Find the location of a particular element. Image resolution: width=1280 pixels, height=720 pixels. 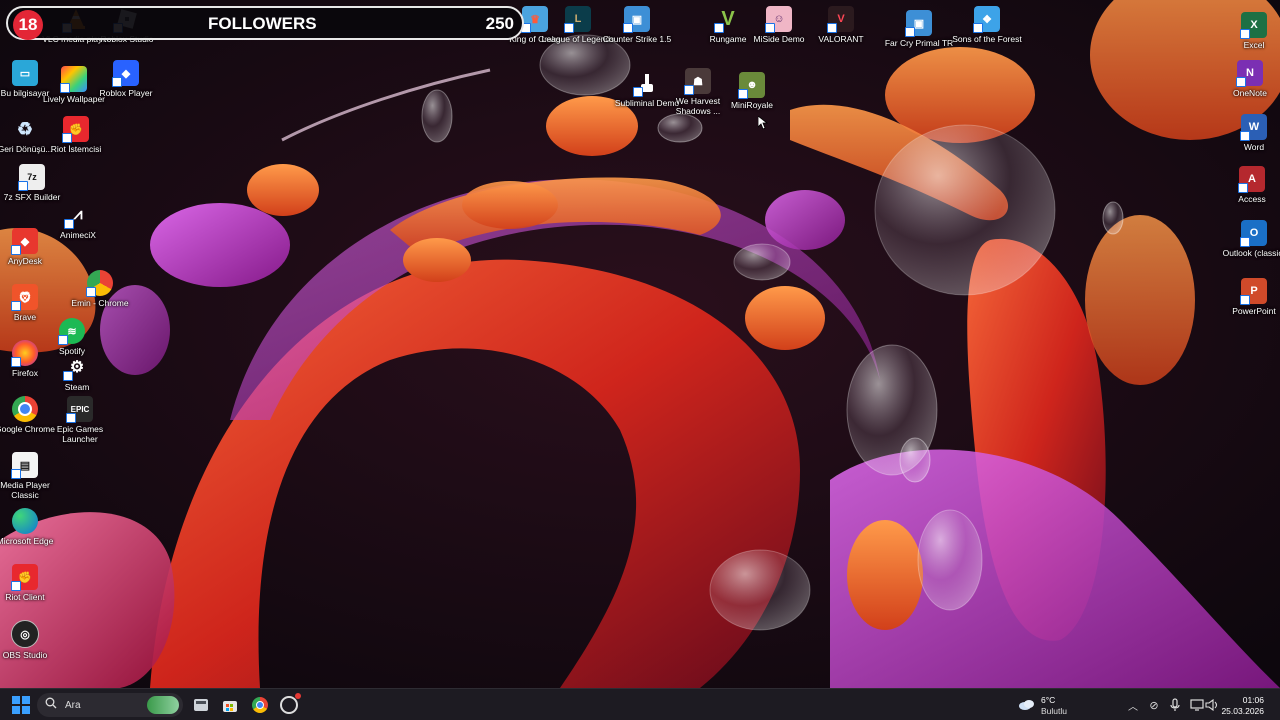

animecix-icon: ⩘ is located at coordinates (77, 215).